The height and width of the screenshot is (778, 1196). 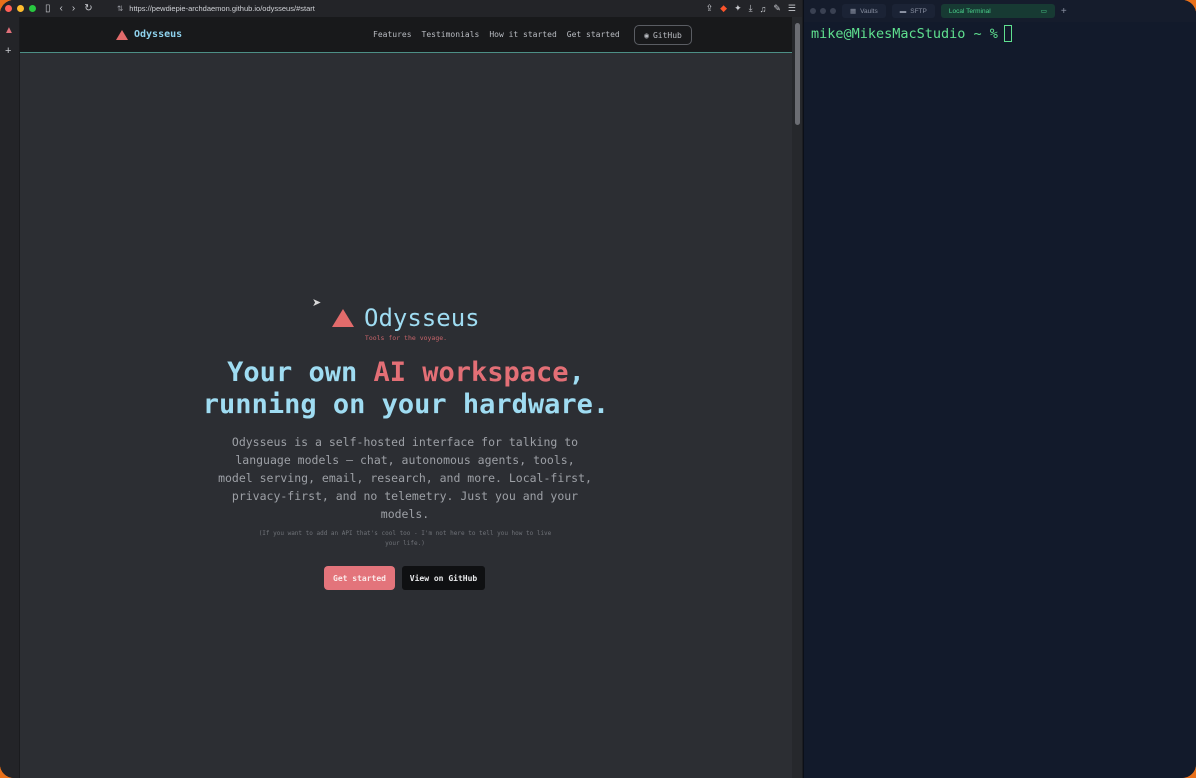 I want to click on headline-accent: AI workspace, so click(x=471, y=372).